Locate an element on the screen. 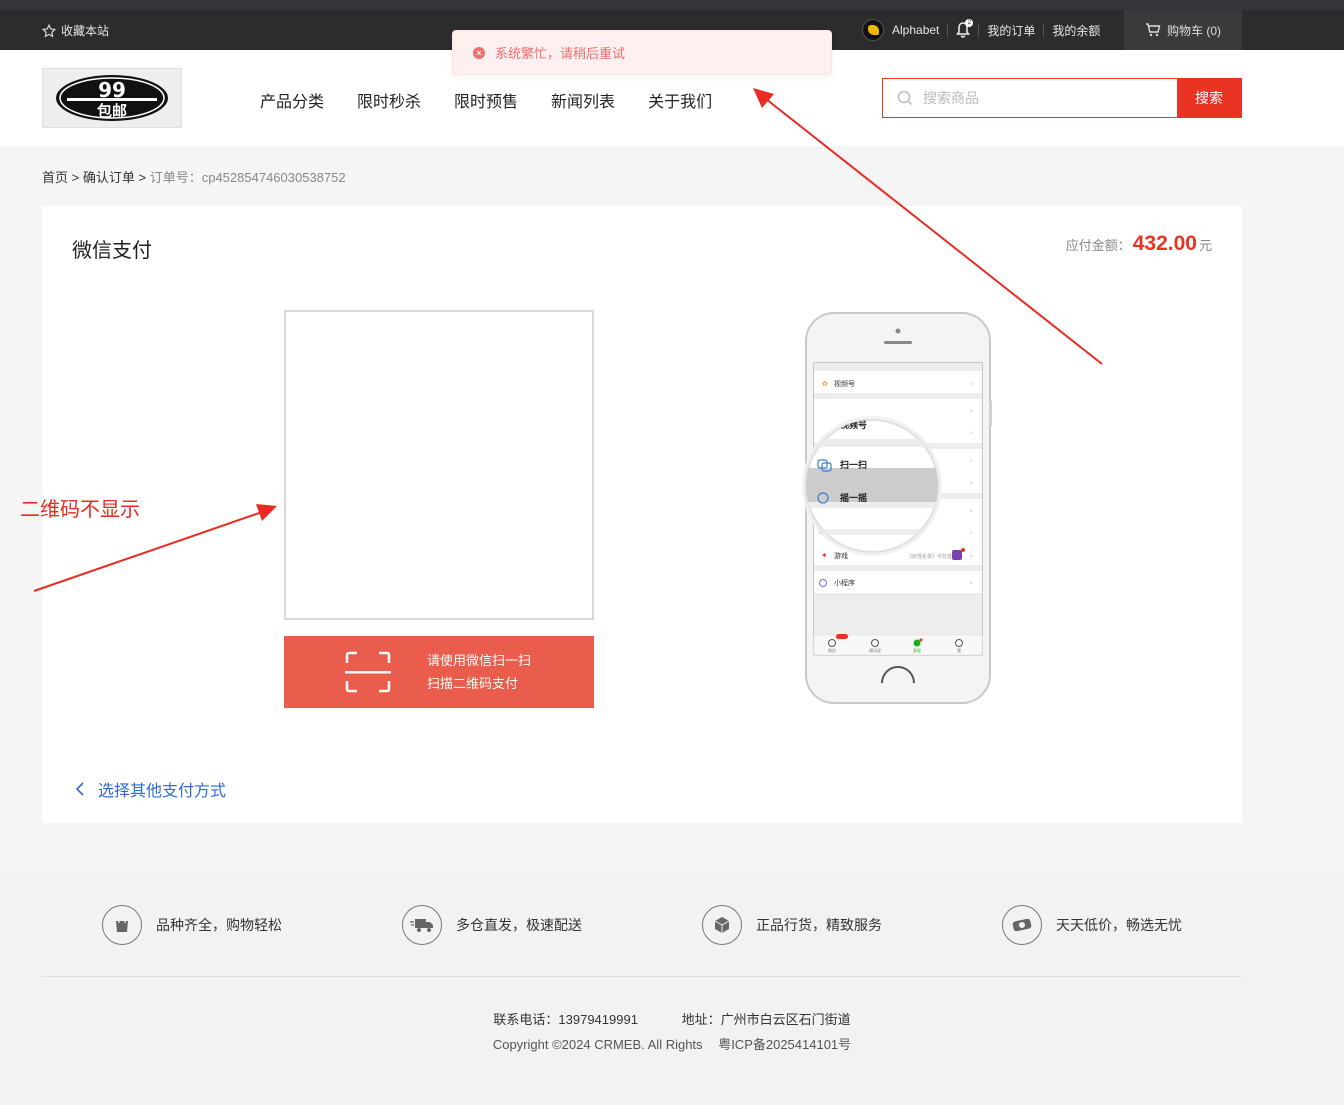  main-nav: 产品分类 限时秒杀 限时预售 新闻列表 关于我们 is located at coordinates (486, 100).